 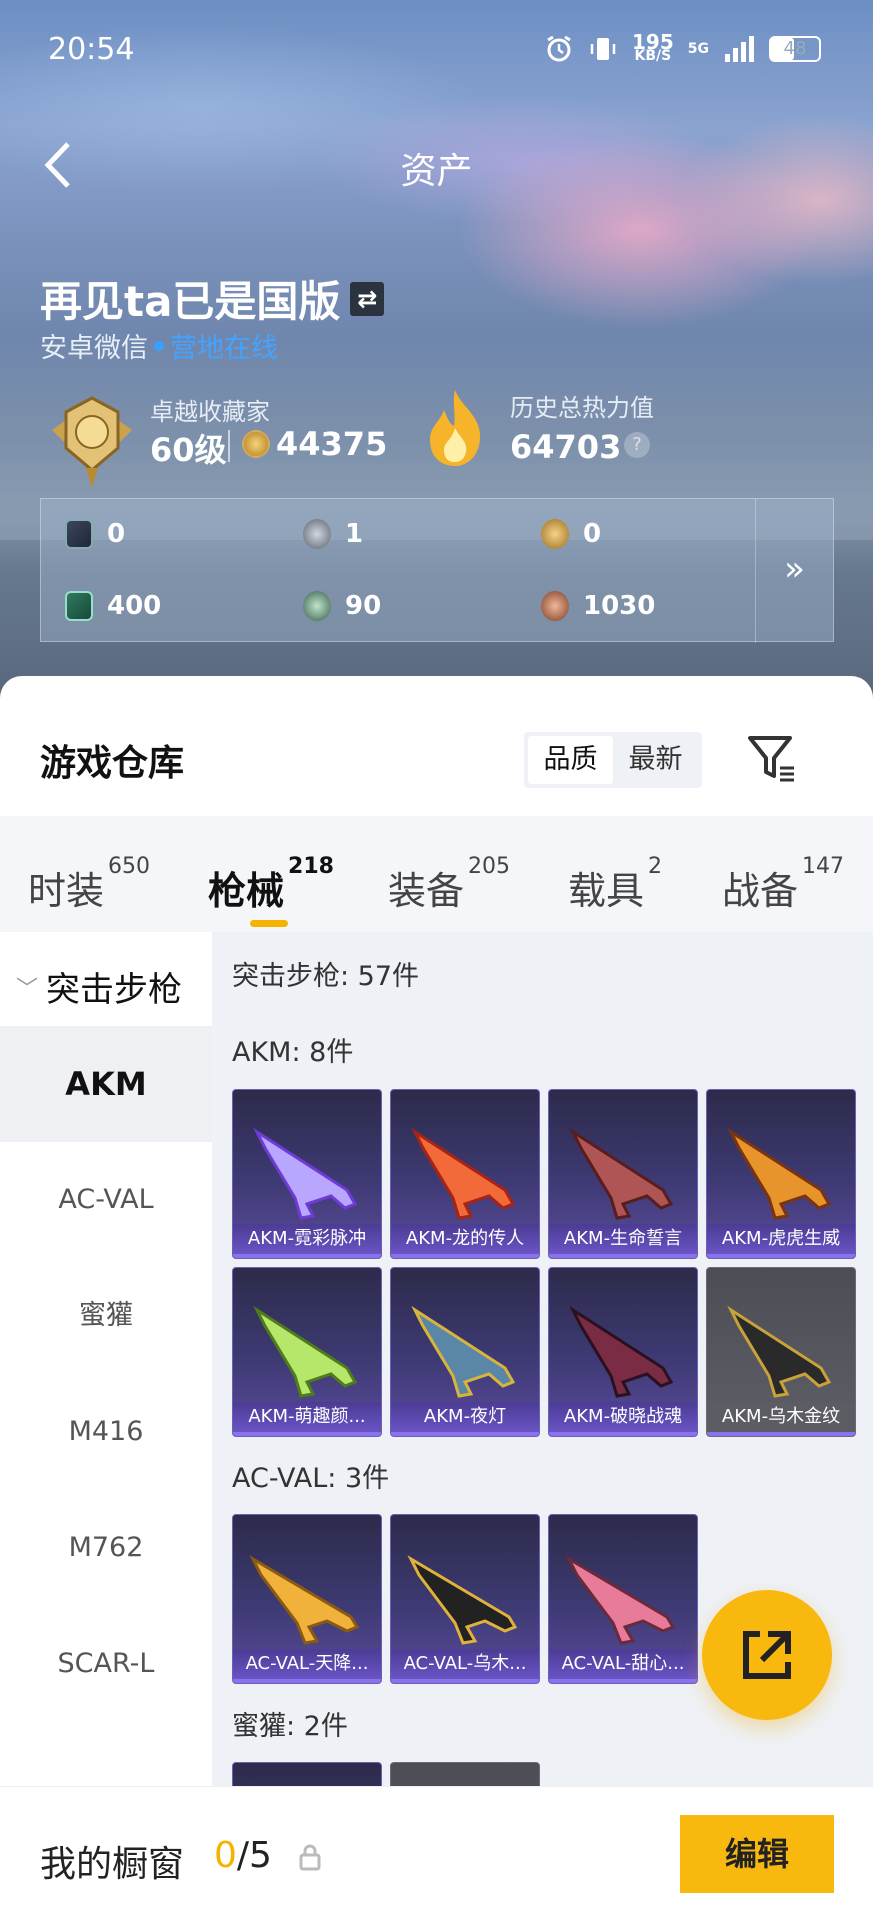 I want to click on gold-badge-icon, so click(x=555, y=534).